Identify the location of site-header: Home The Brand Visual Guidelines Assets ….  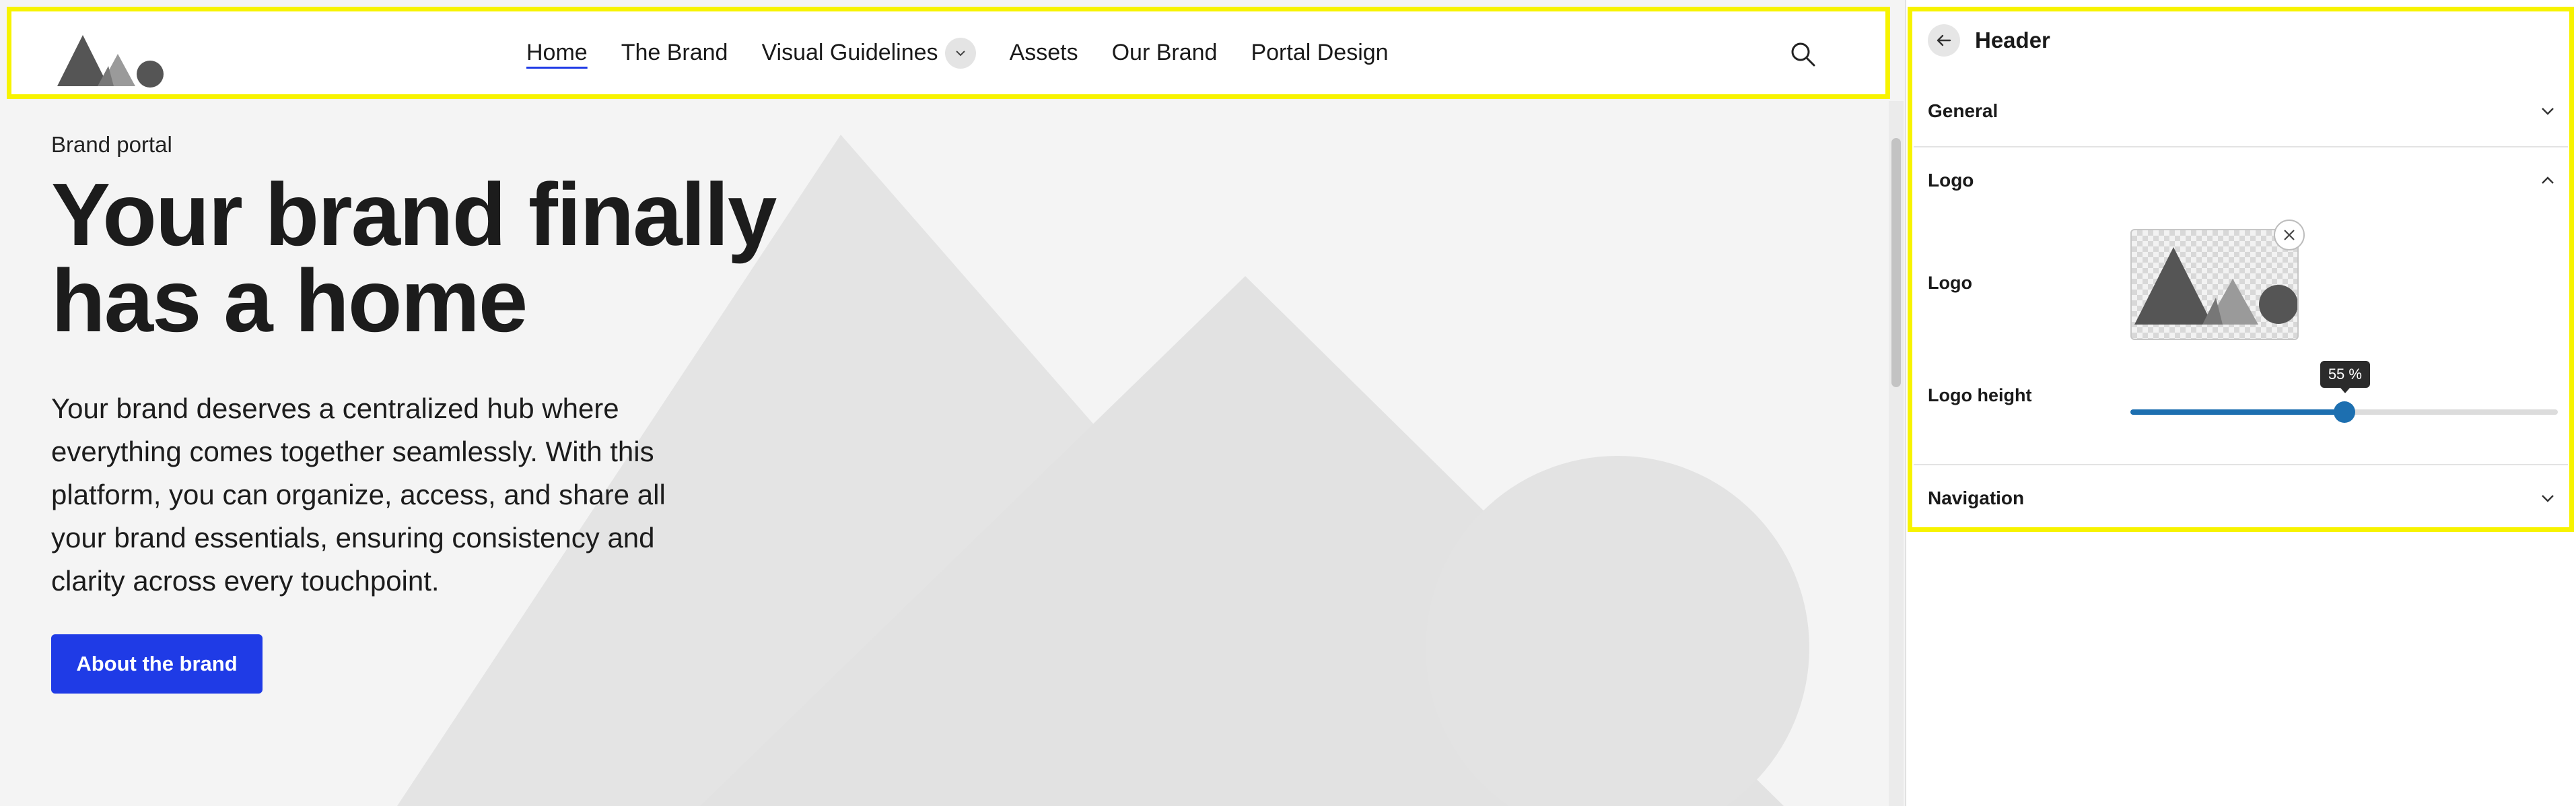
(948, 53).